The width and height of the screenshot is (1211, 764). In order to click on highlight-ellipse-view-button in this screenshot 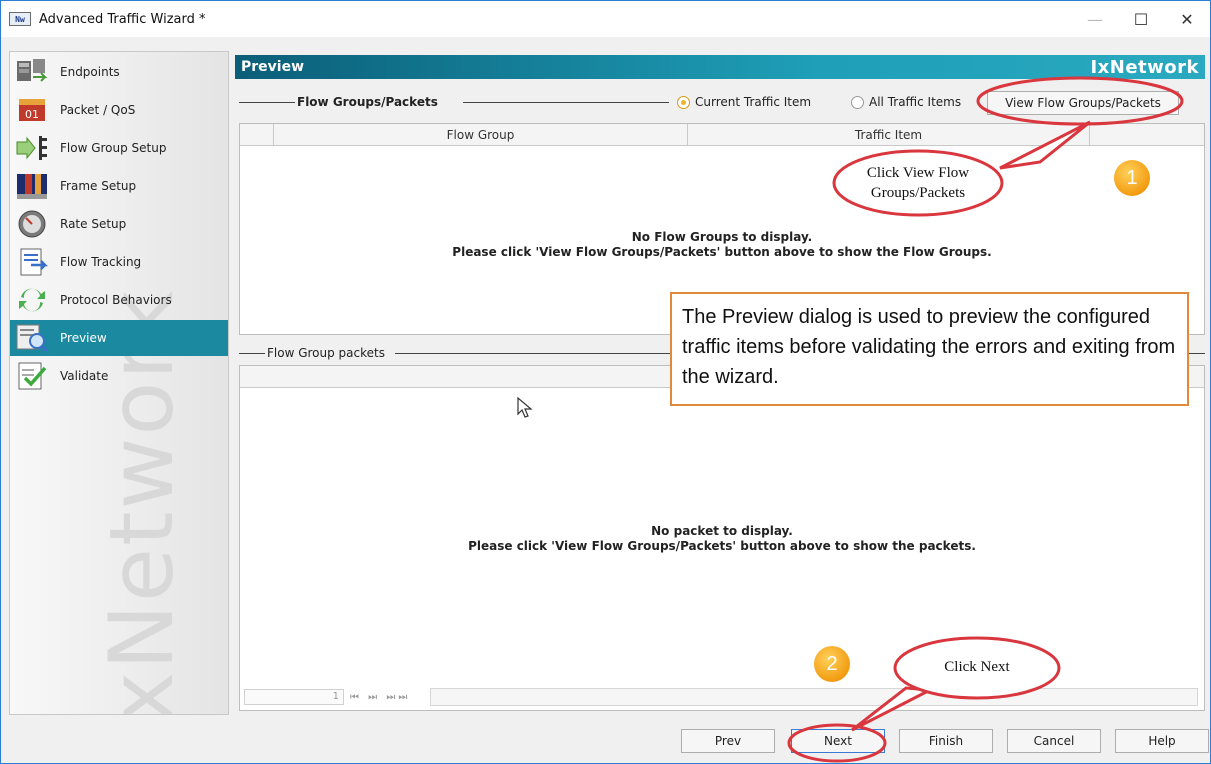, I will do `click(1080, 101)`.